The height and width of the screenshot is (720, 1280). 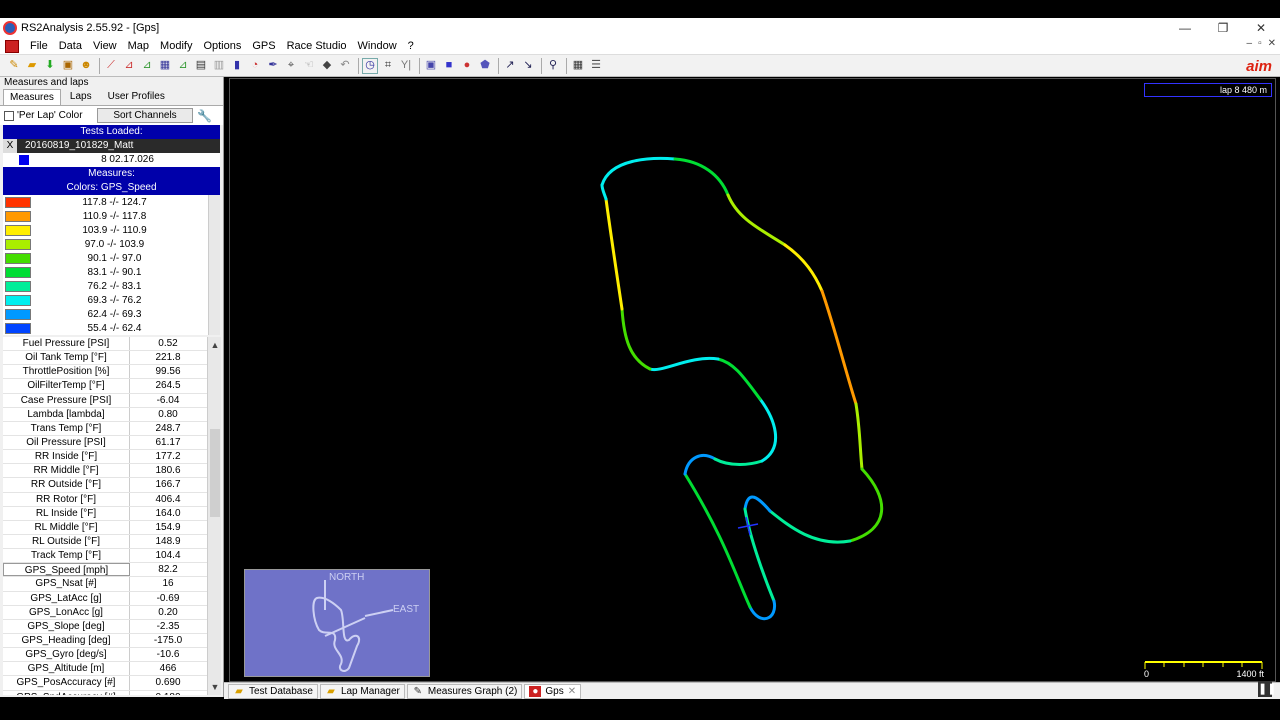 What do you see at coordinates (388, 66) in the screenshot?
I see `fit-icon: ⌗` at bounding box center [388, 66].